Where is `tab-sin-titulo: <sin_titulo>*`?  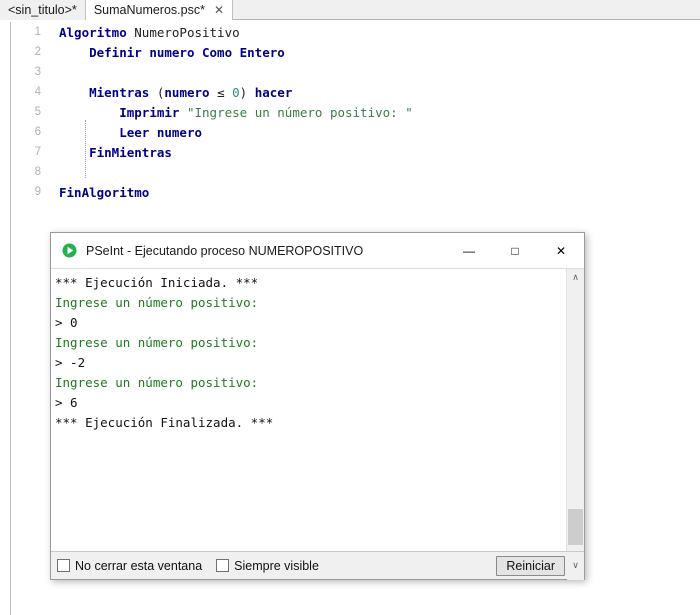 tab-sin-titulo: <sin_titulo>* is located at coordinates (42, 10).